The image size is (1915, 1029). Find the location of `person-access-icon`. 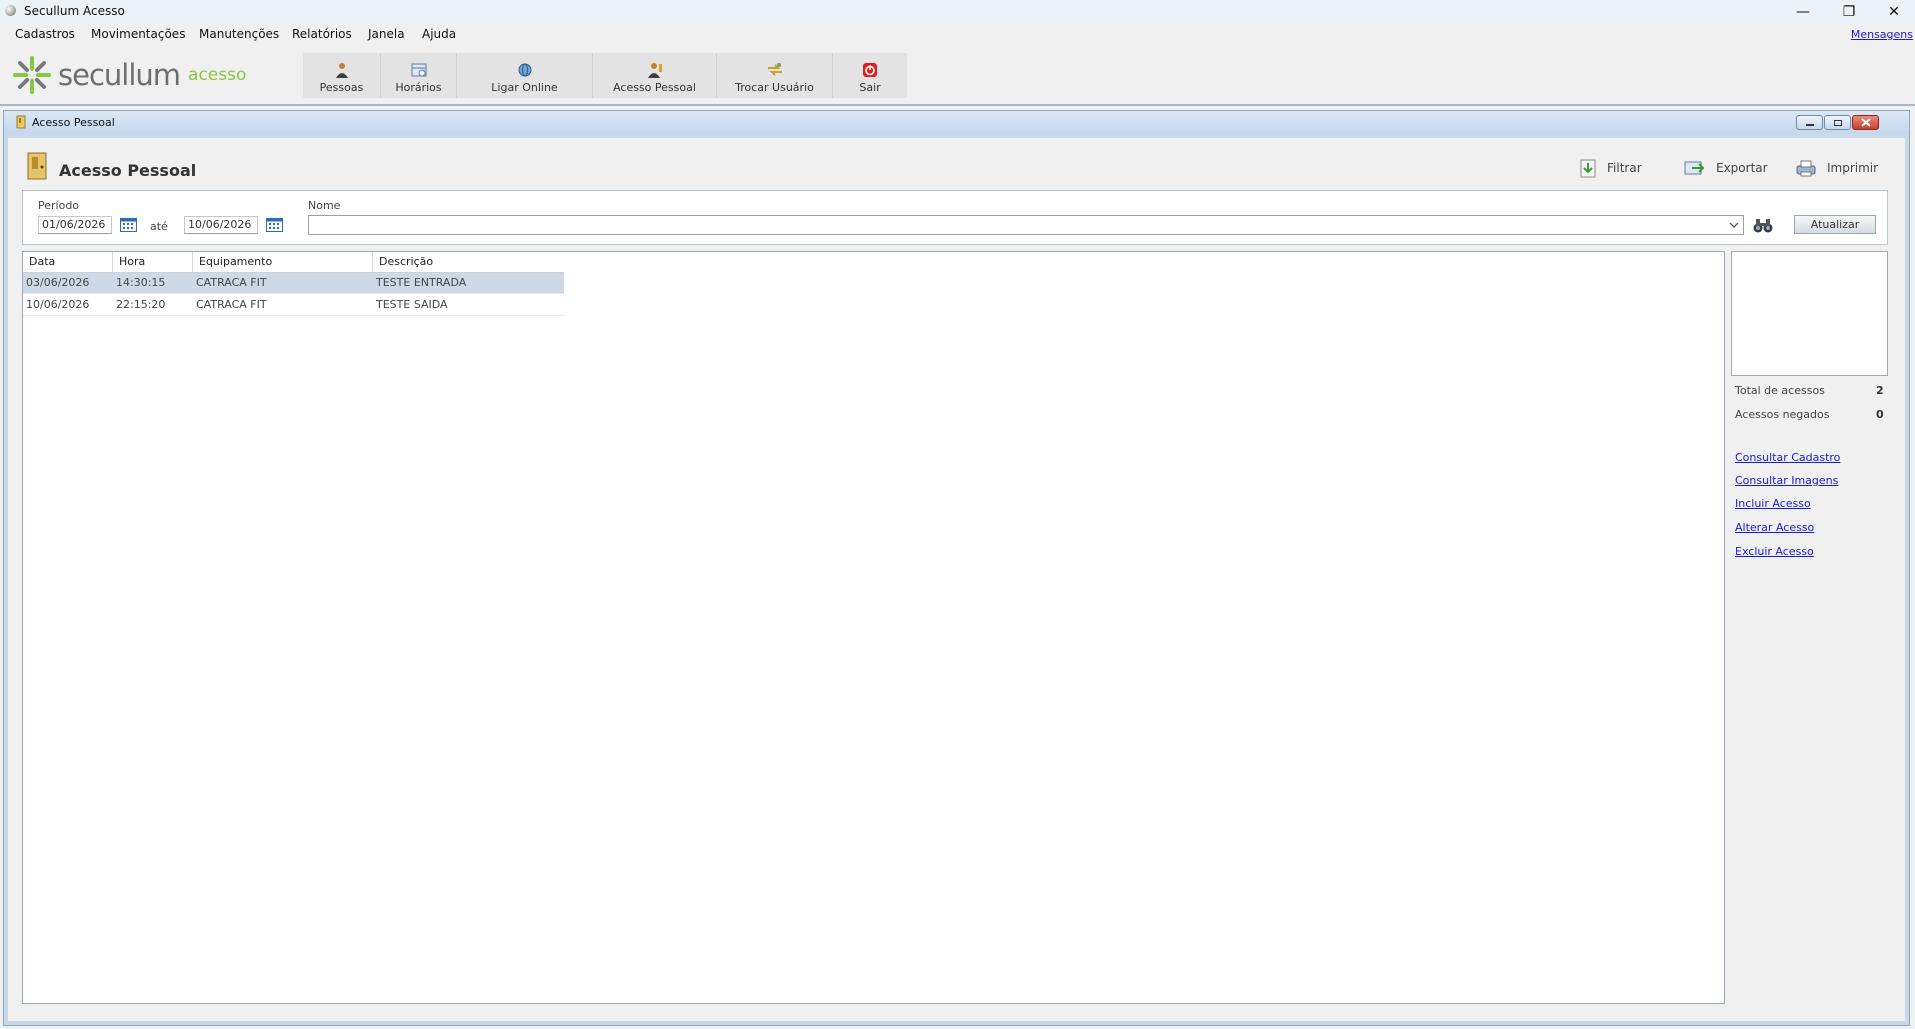

person-access-icon is located at coordinates (654, 70).